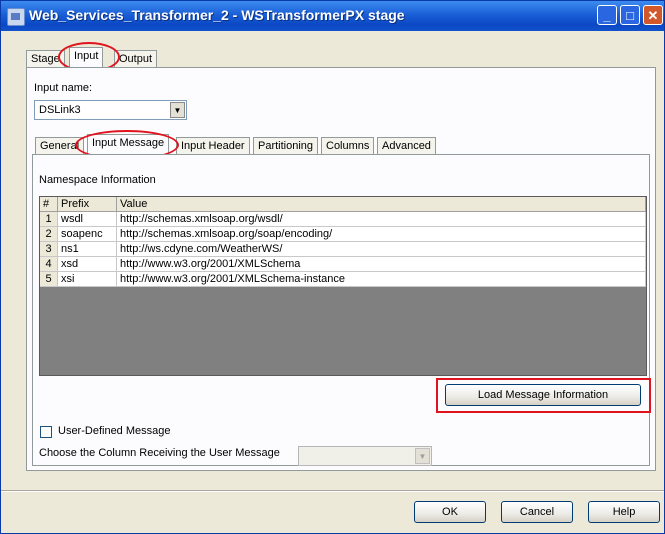 The image size is (665, 534). I want to click on user-defined-message-checkbox, so click(46, 432).